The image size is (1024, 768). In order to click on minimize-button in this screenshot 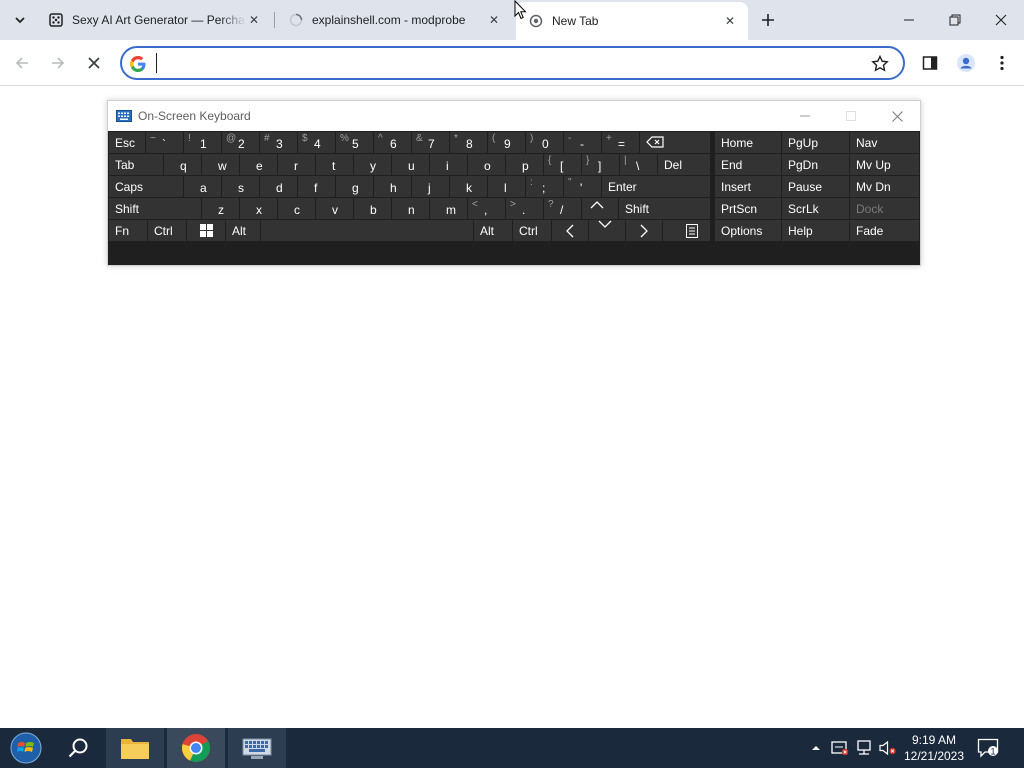, I will do `click(909, 20)`.